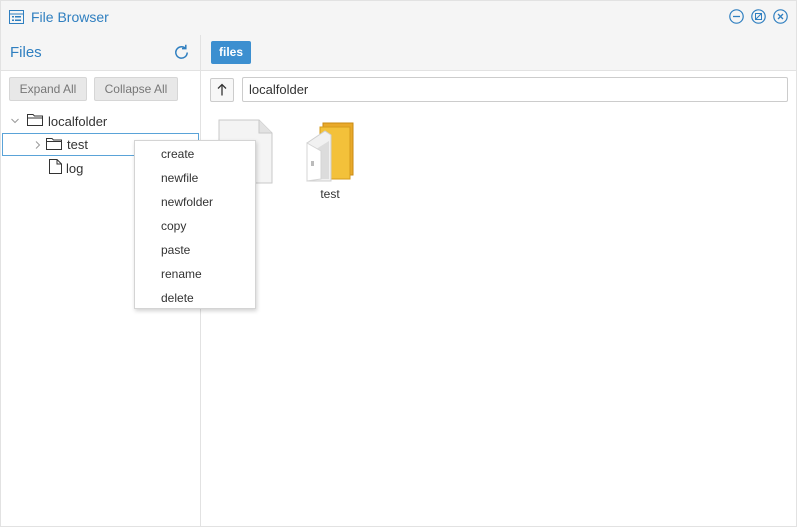  I want to click on file-list-header: files, so click(498, 53).